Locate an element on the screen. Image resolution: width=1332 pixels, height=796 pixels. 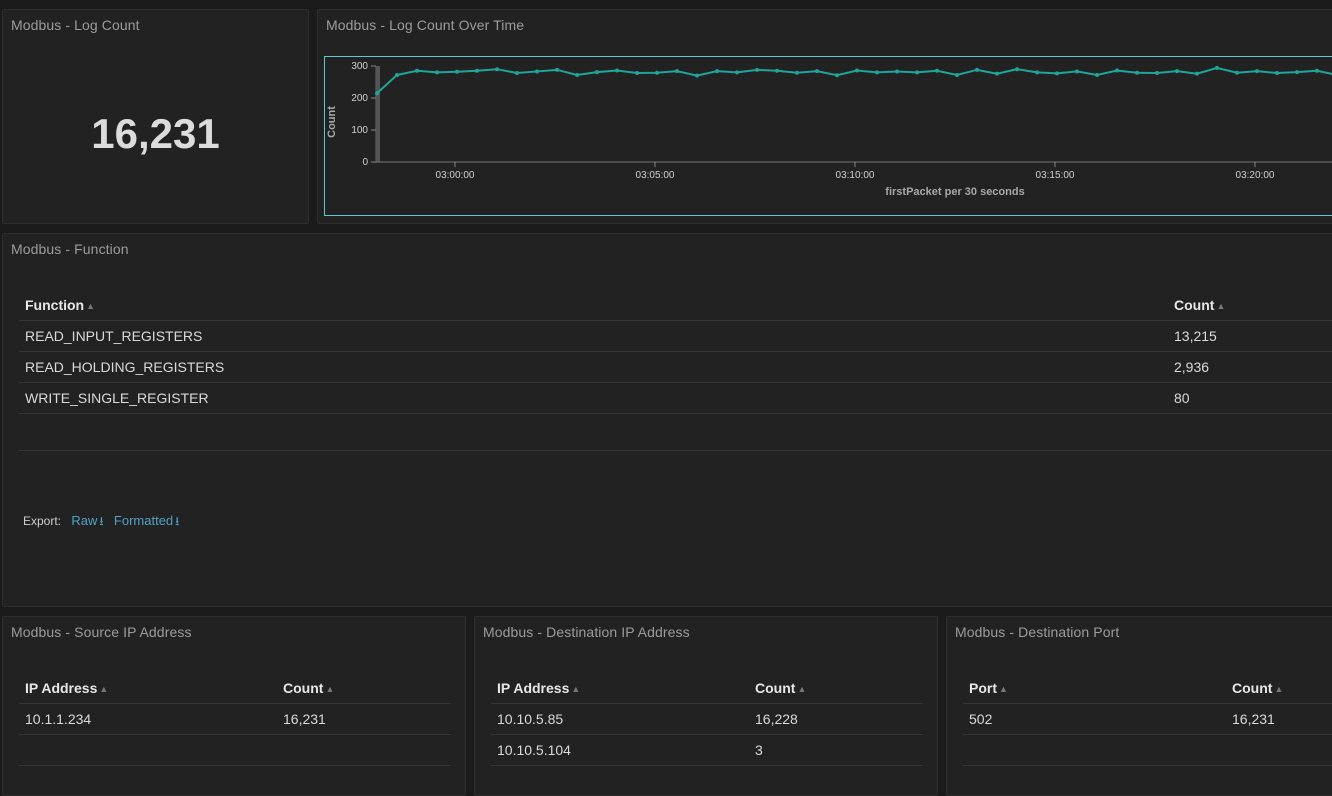
cell-ip: 10.10.5.85 is located at coordinates (620, 719).